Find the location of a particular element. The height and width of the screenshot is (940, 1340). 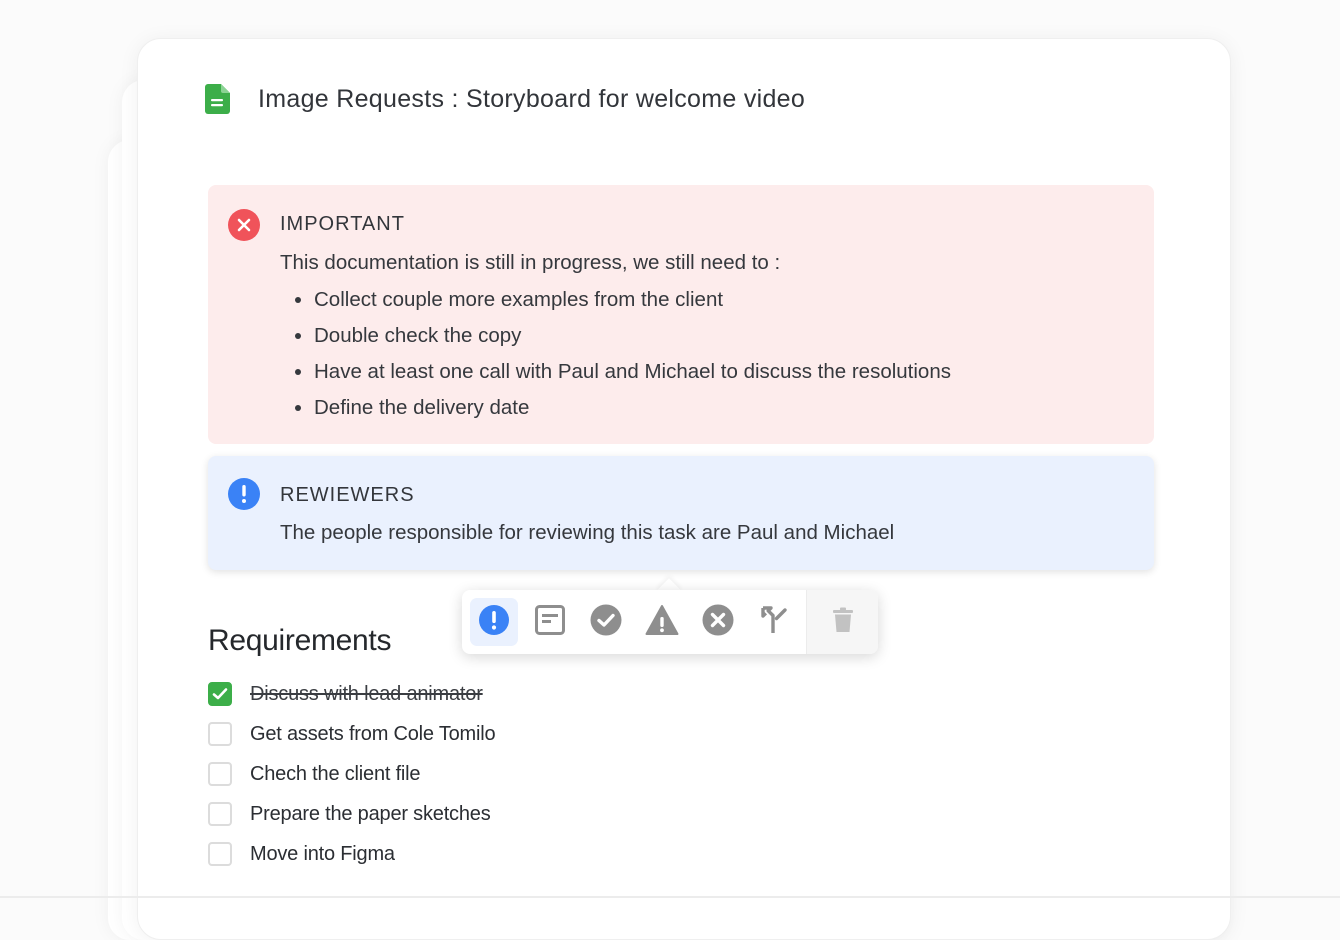

checklist-item-label: Discuss with lead animator is located at coordinates (366, 693).